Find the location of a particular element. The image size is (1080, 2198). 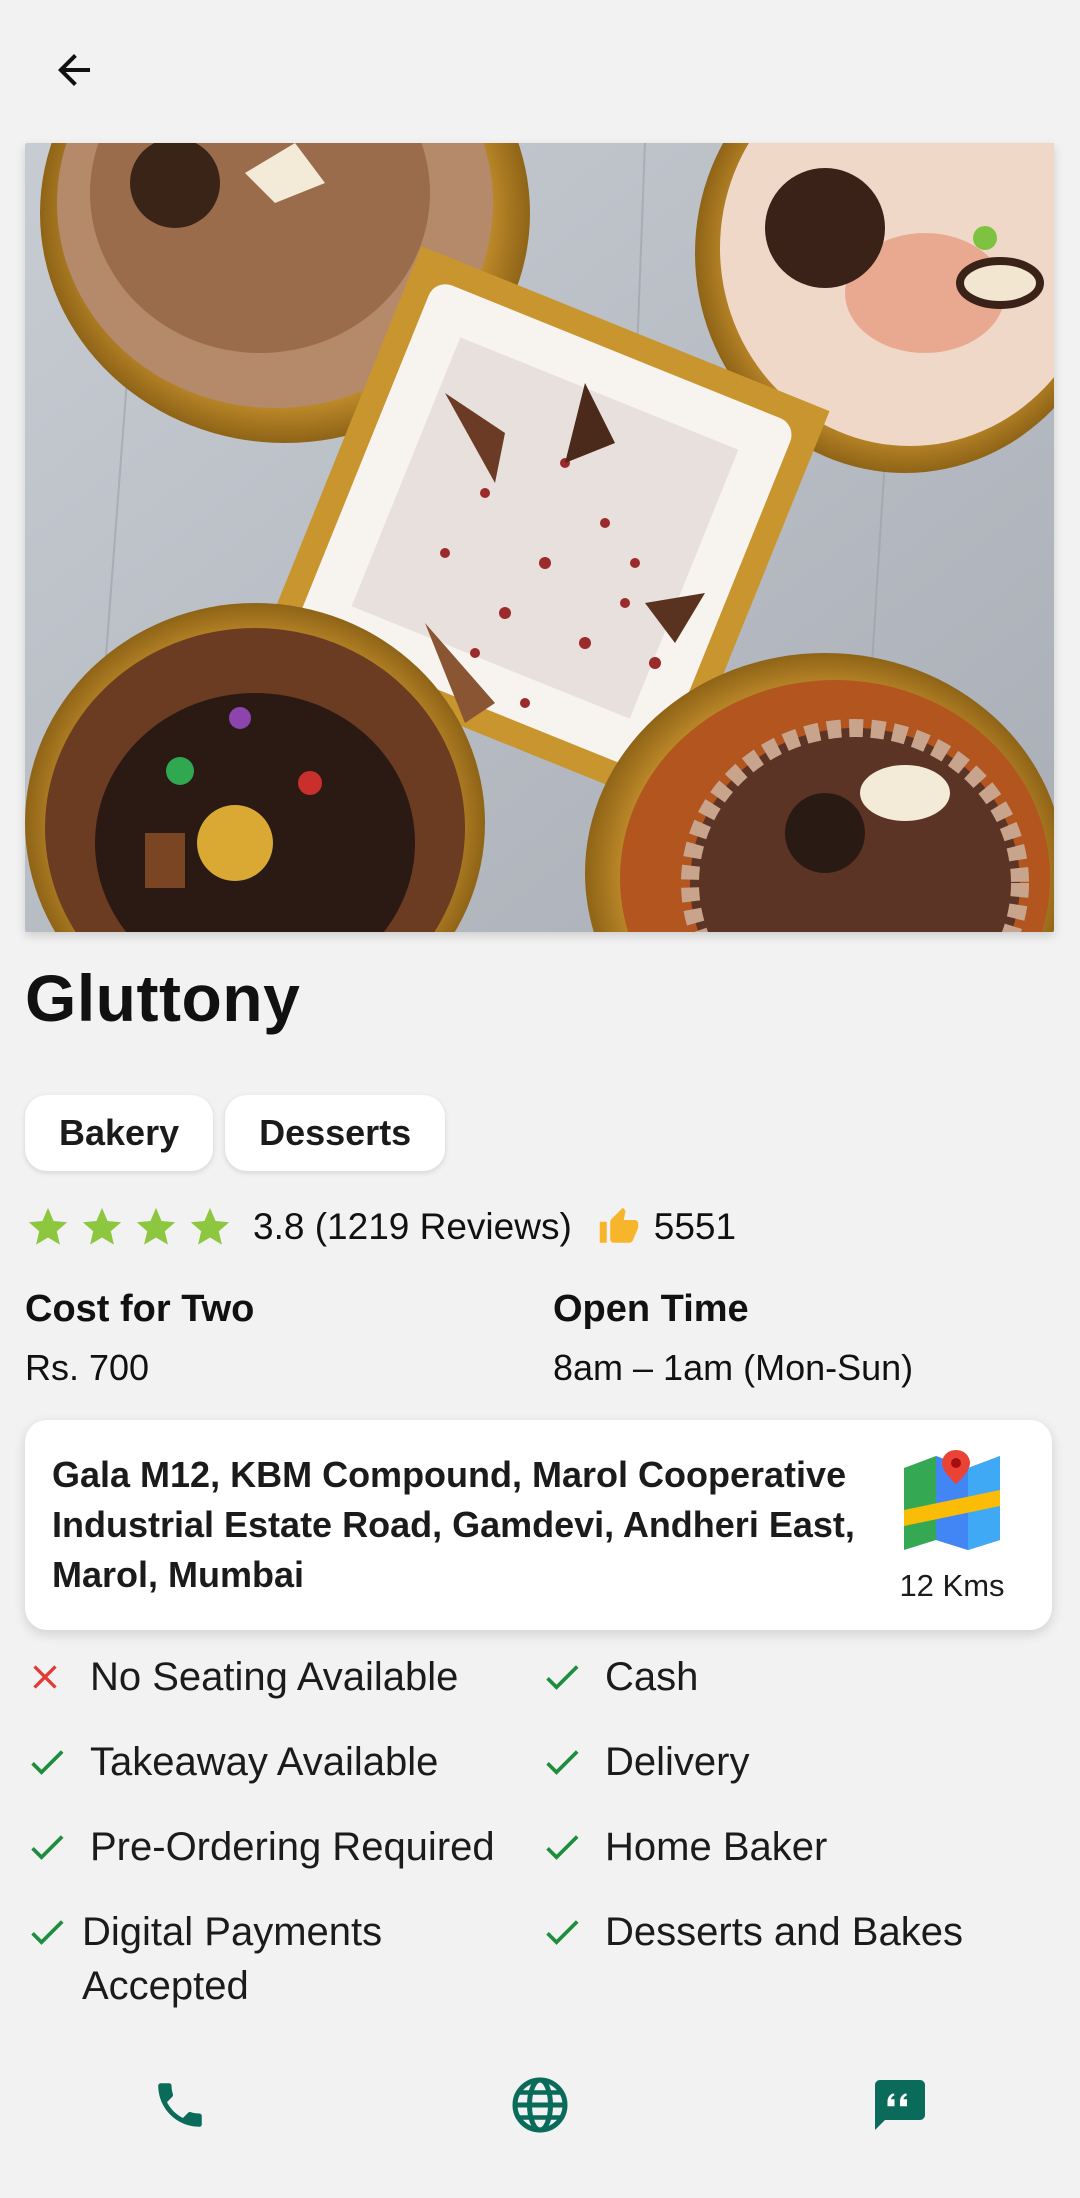

rating-text: 3.8 (1219 Reviews) is located at coordinates (412, 1226).